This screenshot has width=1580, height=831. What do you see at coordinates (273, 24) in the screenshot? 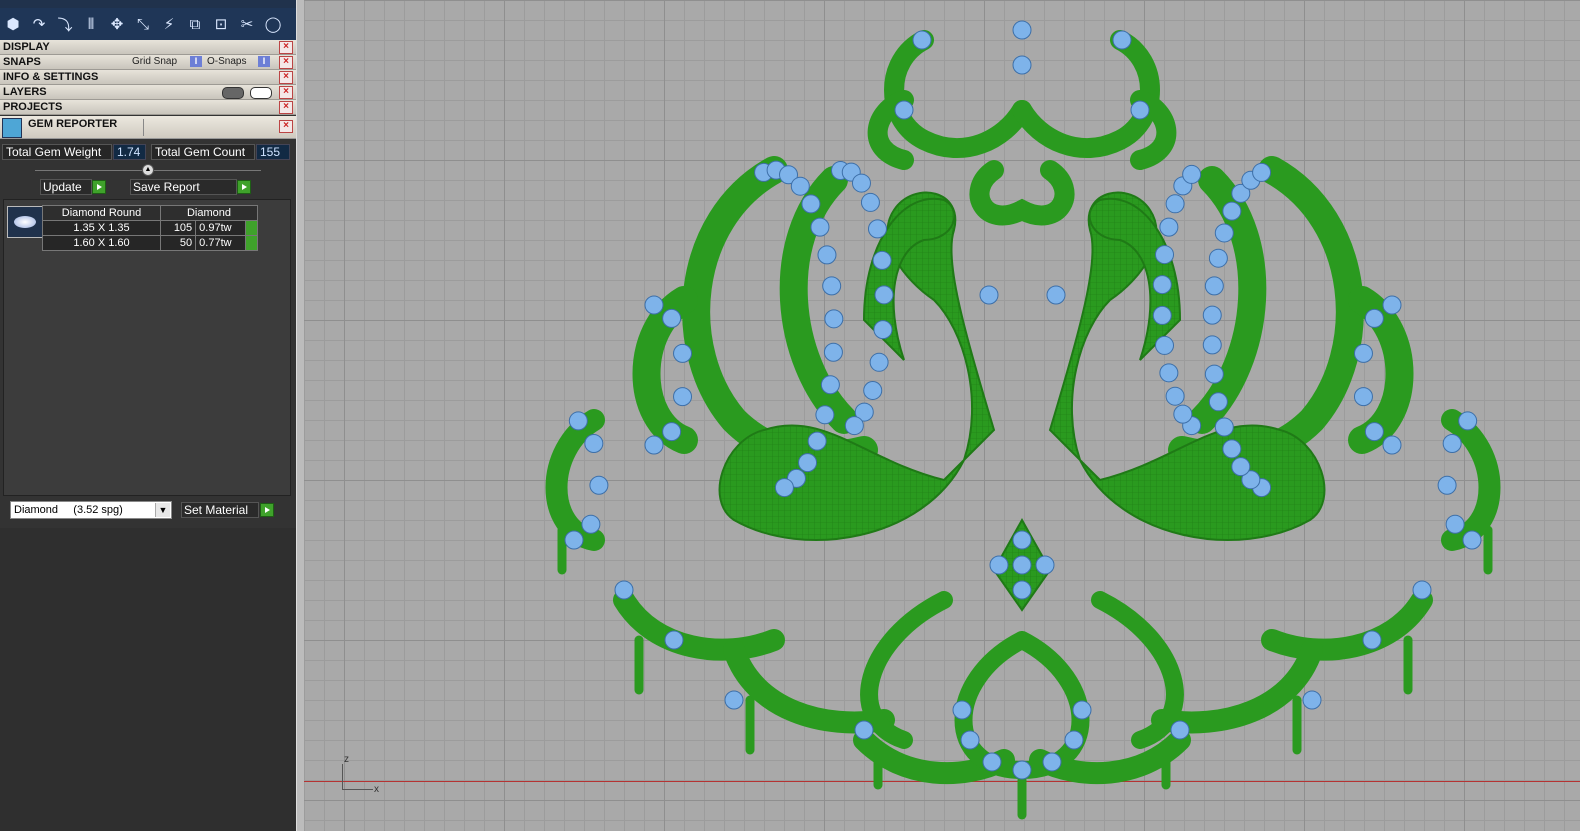
I see `circle-icon: ◯` at bounding box center [273, 24].